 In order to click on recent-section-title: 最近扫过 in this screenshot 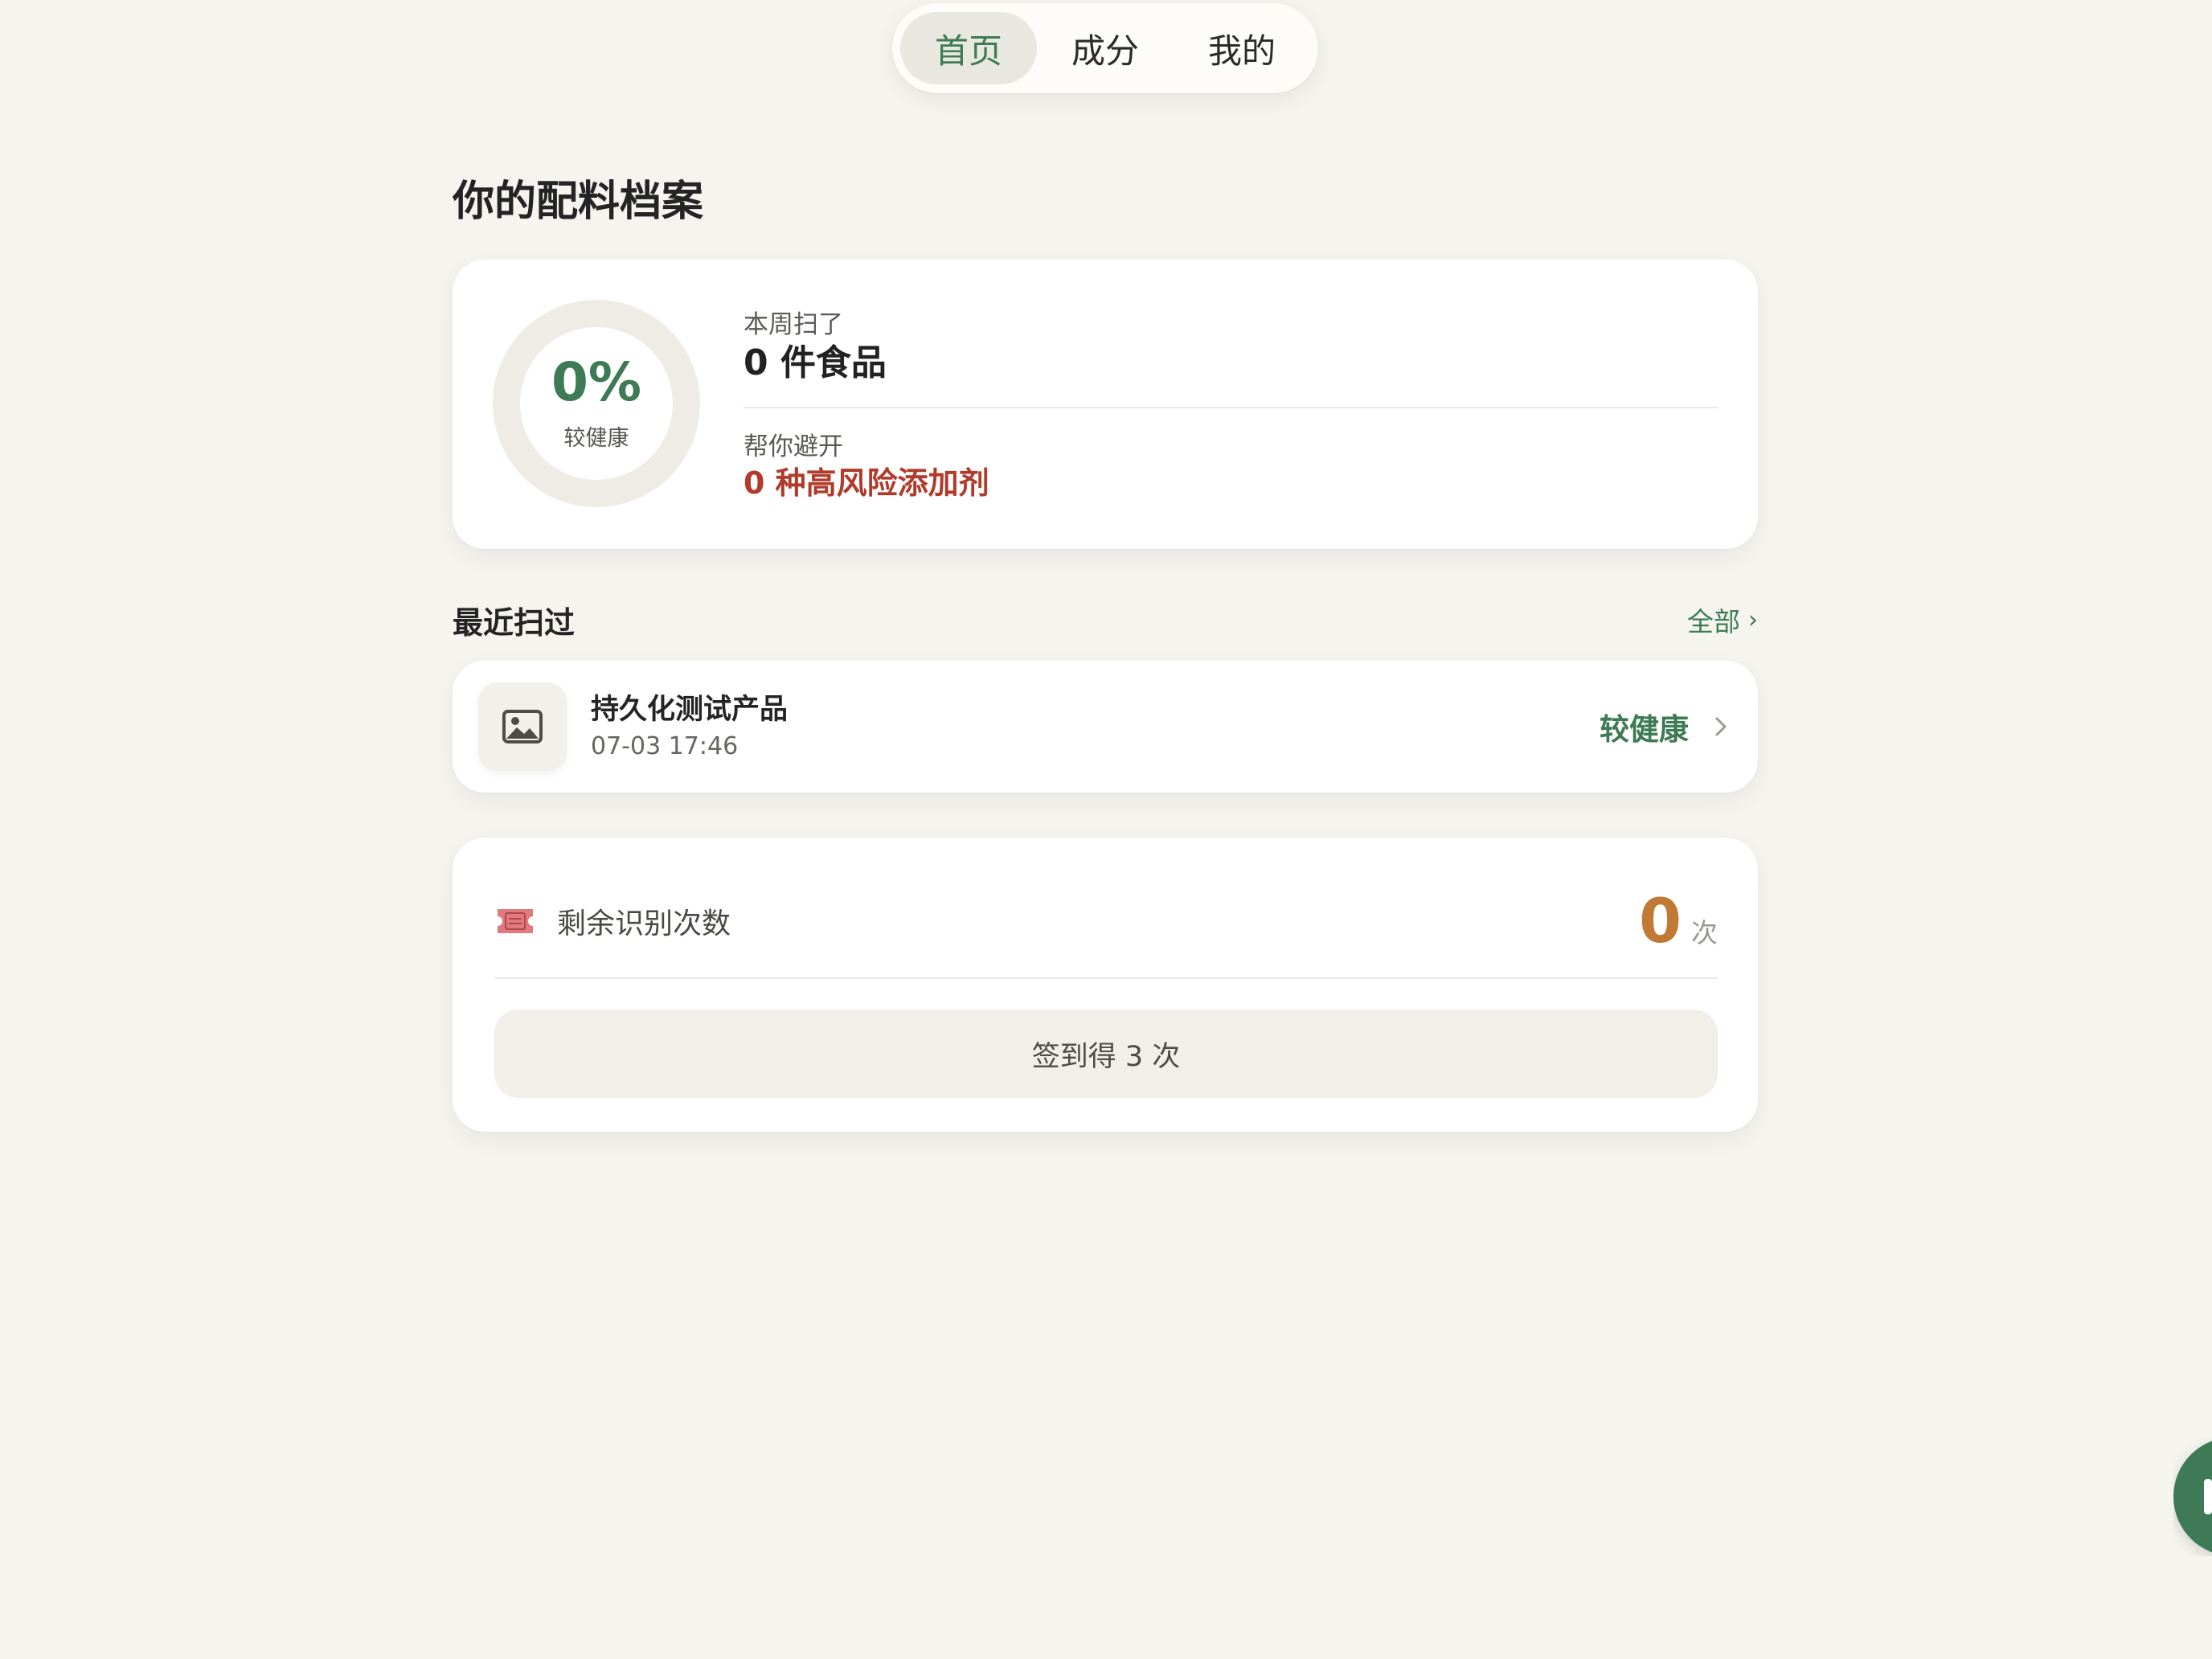, I will do `click(514, 622)`.